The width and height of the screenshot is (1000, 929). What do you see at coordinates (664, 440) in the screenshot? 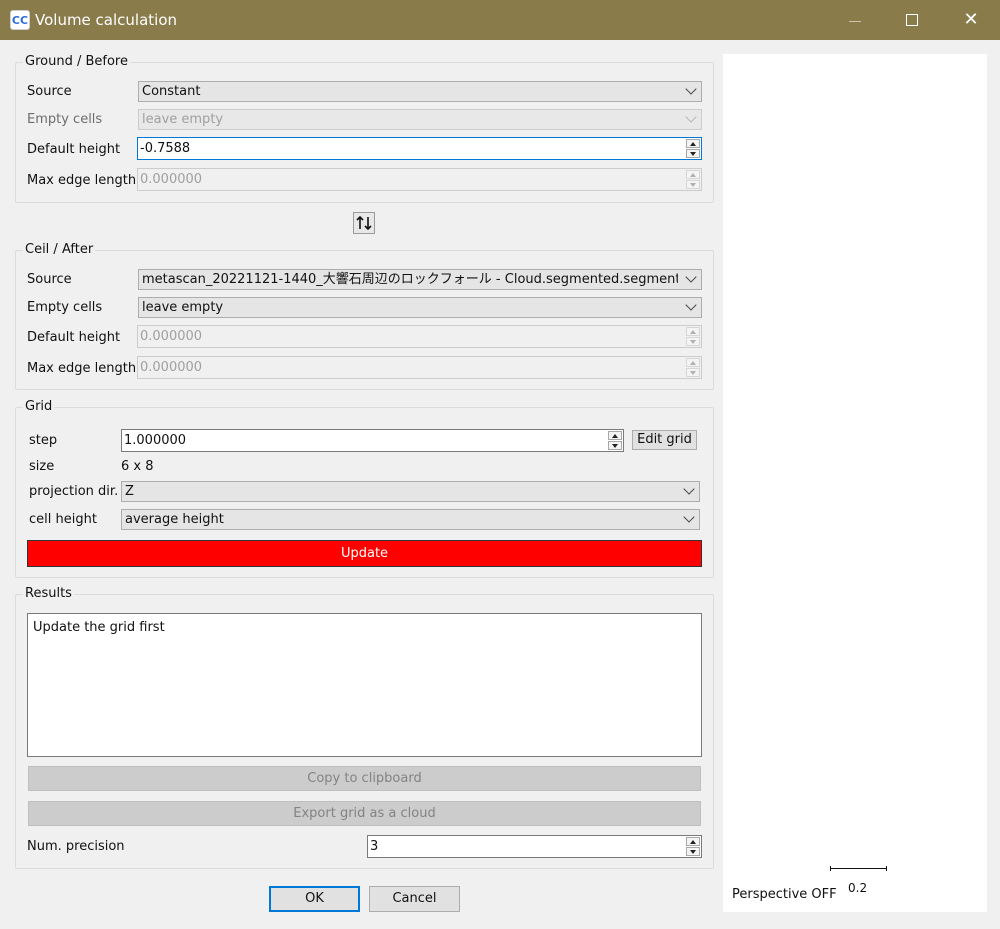
I see `edit-grid-button: Edit grid` at bounding box center [664, 440].